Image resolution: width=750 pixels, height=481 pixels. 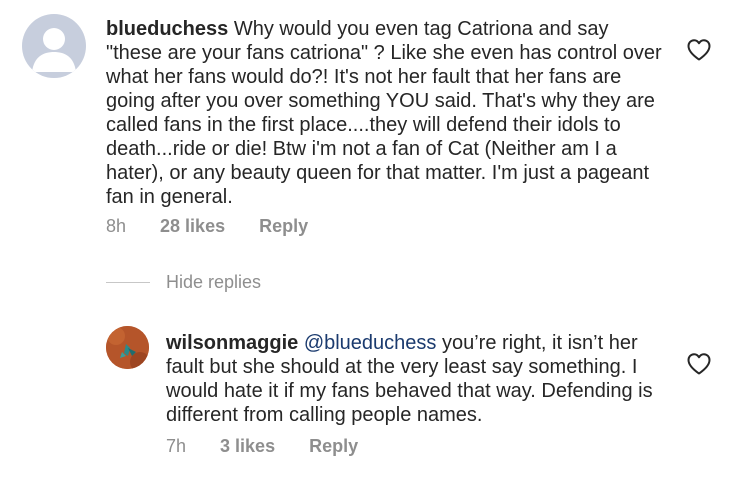 I want to click on hide-replies-label: Hide replies, so click(x=214, y=282).